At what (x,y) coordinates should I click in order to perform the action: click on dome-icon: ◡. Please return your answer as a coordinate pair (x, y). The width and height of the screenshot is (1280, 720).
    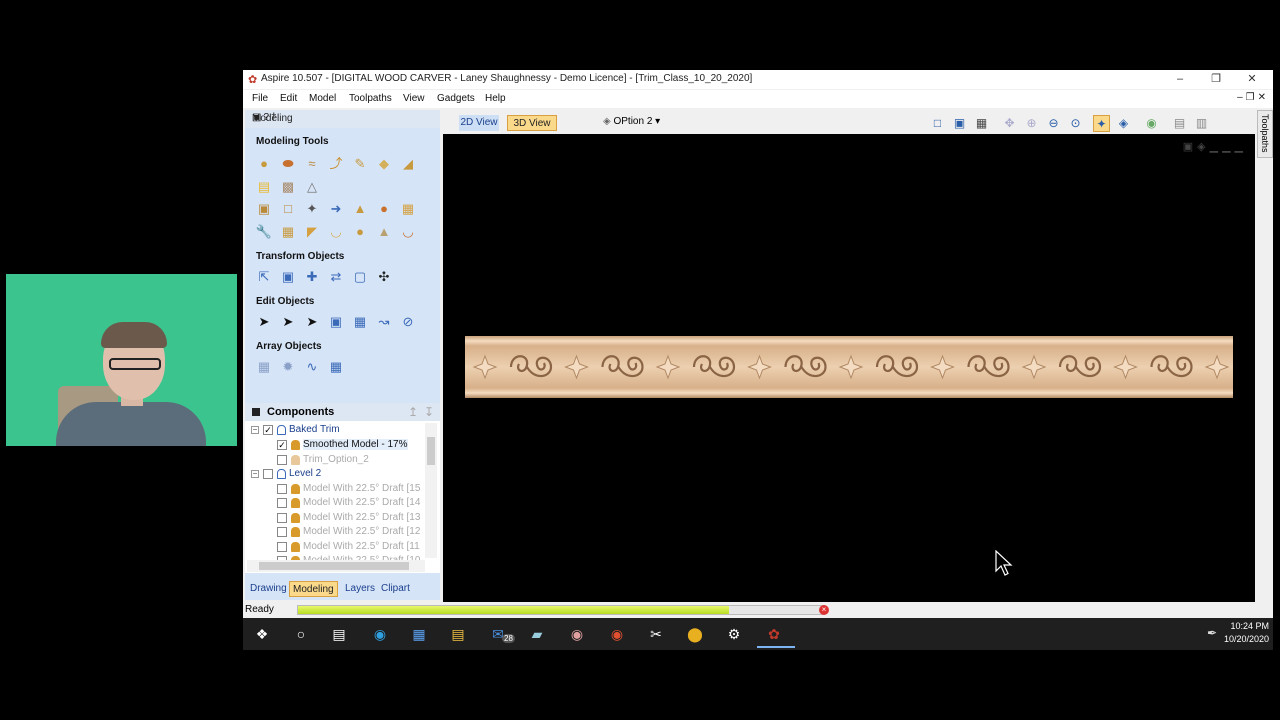
    Looking at the image, I should click on (336, 231).